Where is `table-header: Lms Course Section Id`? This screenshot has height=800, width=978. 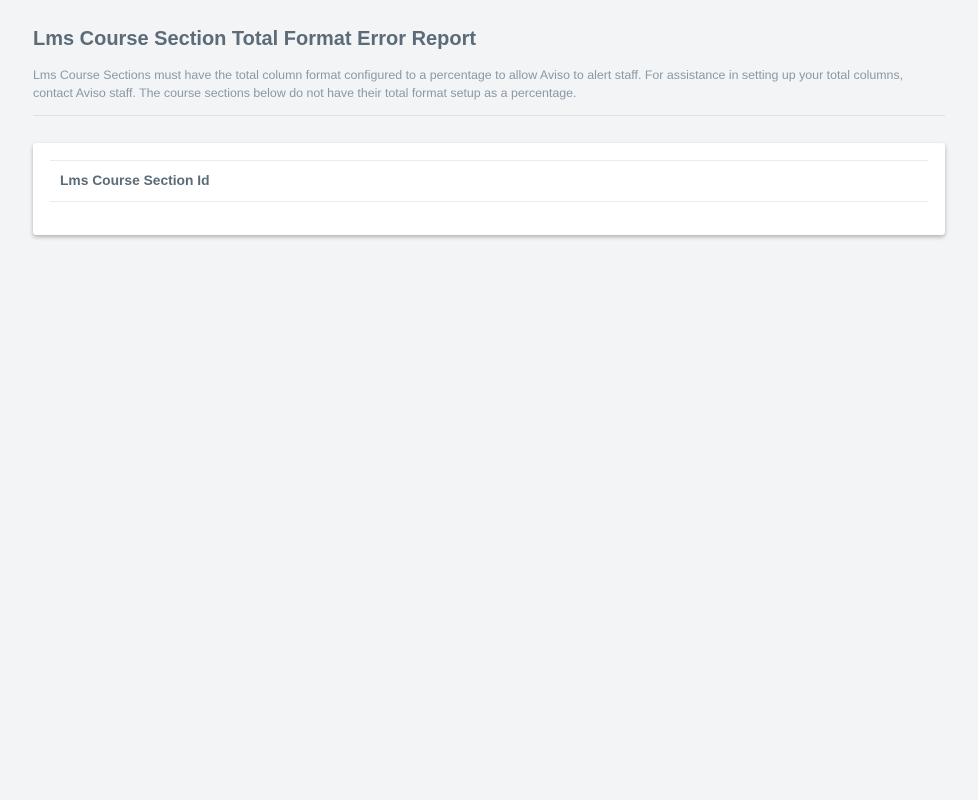 table-header: Lms Course Section Id is located at coordinates (489, 181).